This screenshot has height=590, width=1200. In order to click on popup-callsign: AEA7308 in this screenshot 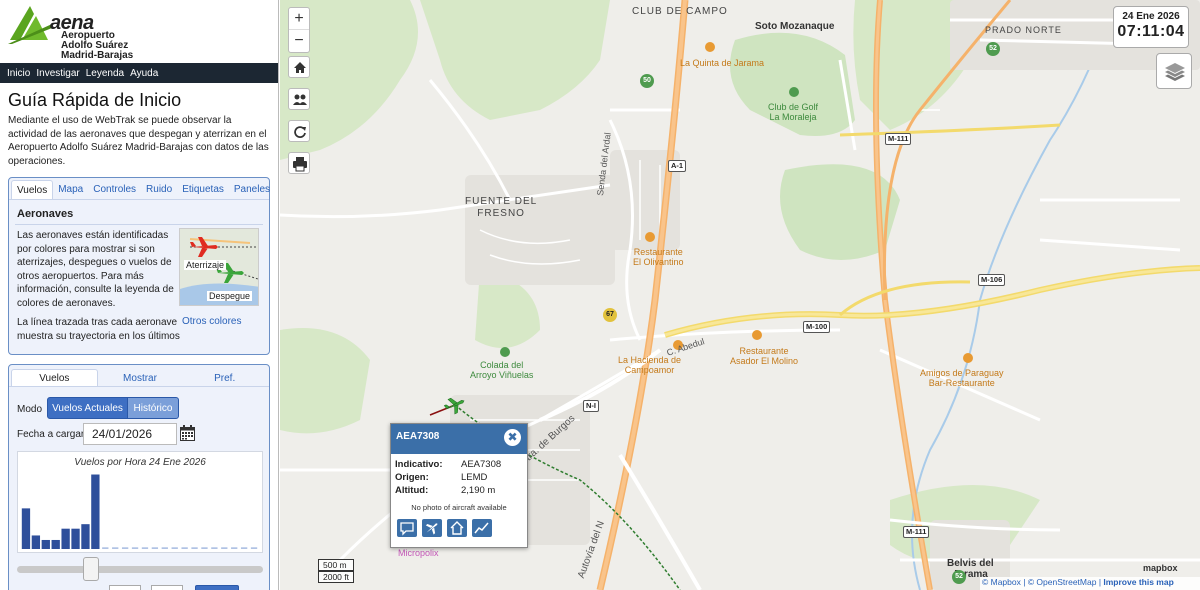, I will do `click(418, 436)`.